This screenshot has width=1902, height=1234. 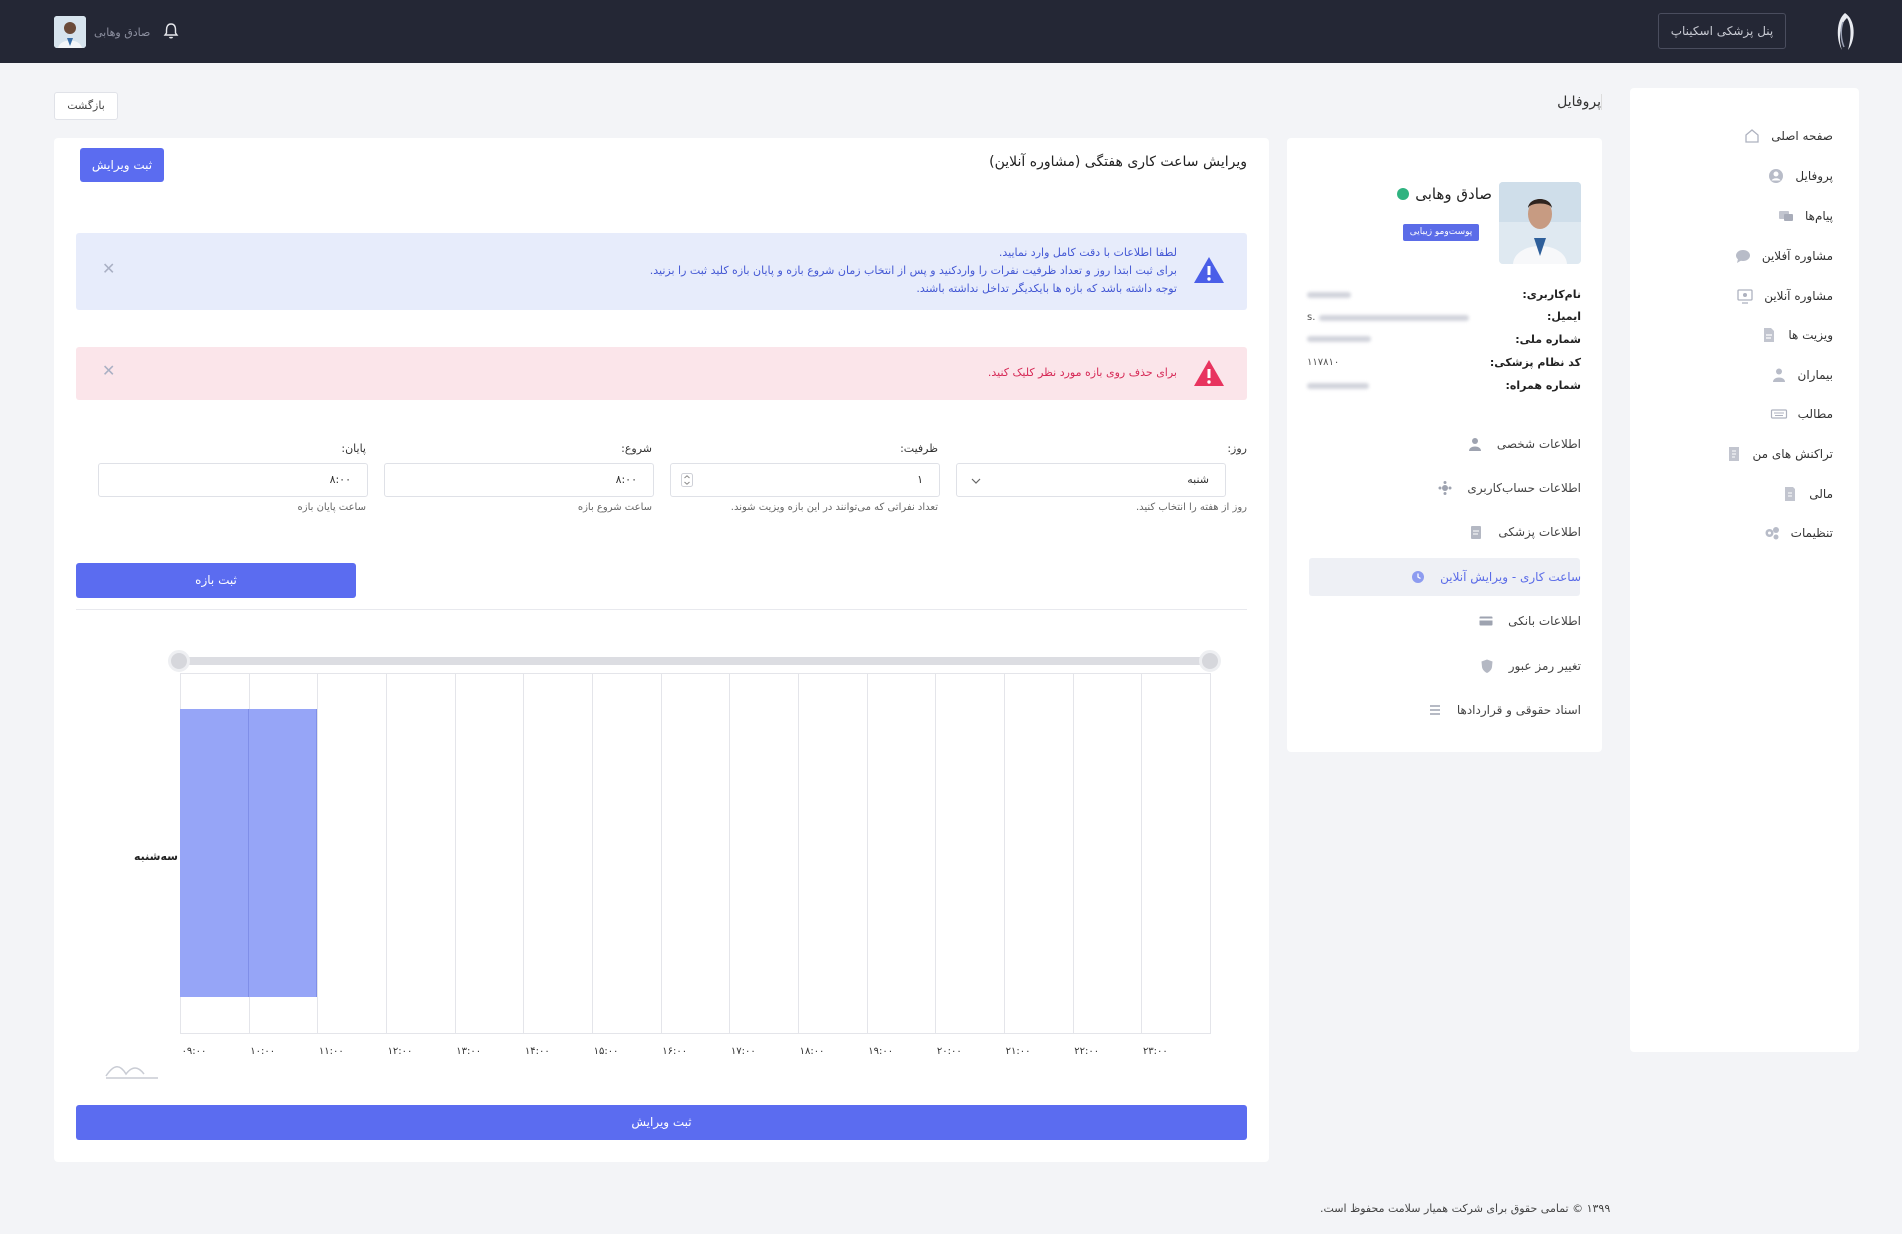 What do you see at coordinates (1815, 414) in the screenshot?
I see `sidebar-item-label: مطالب` at bounding box center [1815, 414].